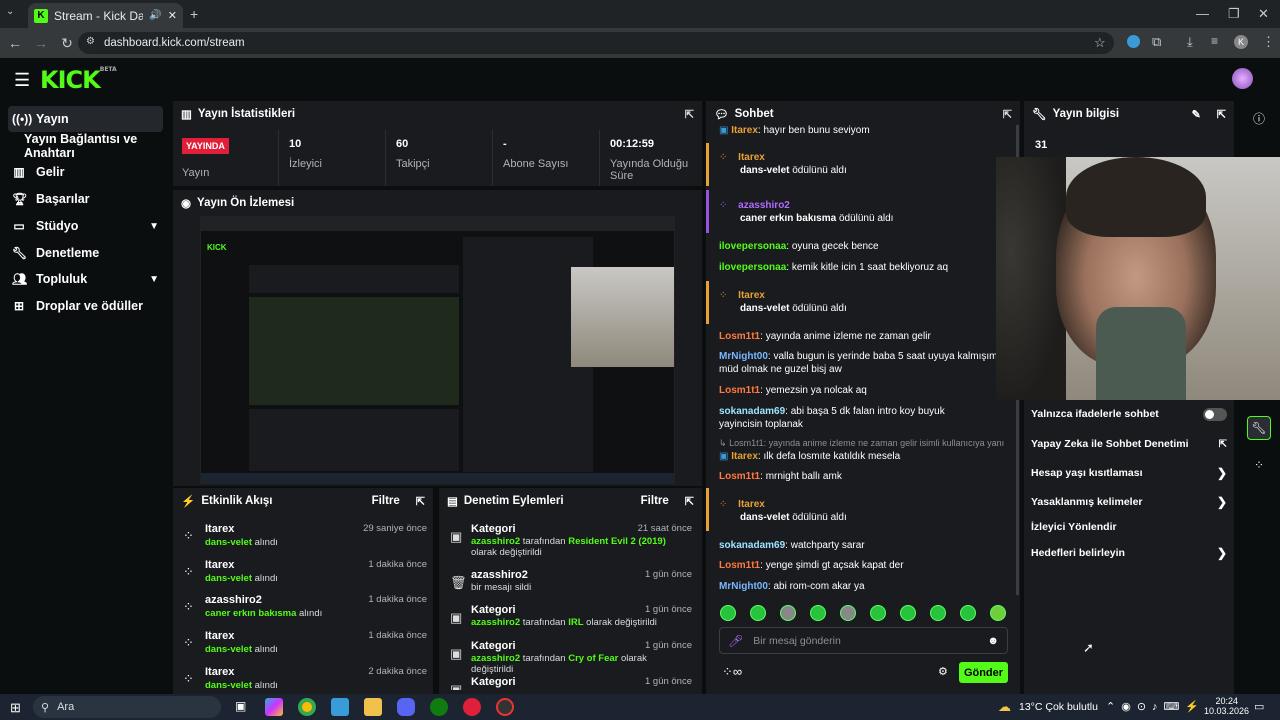 Image resolution: width=1280 pixels, height=720 pixels. I want to click on sidebar-item-studyo: ▭ Stüdyo ▼, so click(85, 226).